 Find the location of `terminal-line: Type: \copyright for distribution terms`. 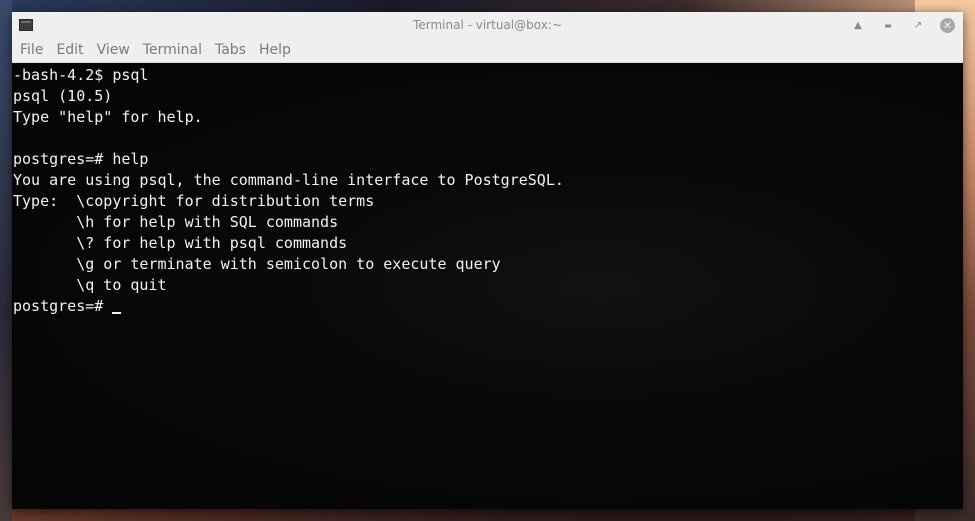

terminal-line: Type: \copyright for distribution terms is located at coordinates (194, 201).